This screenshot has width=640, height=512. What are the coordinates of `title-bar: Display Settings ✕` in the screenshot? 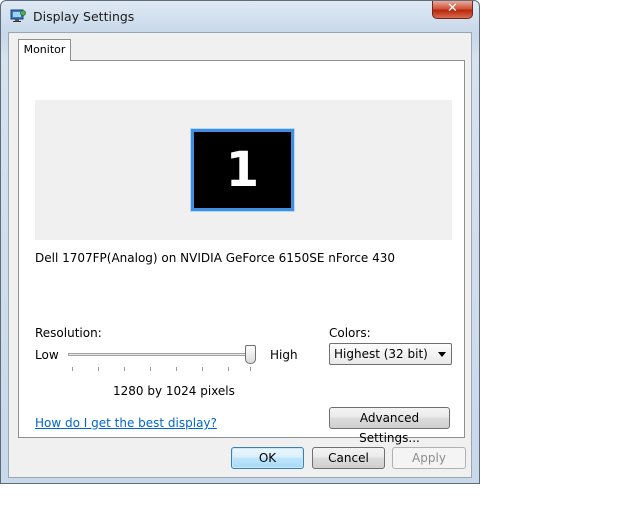 It's located at (240, 16).